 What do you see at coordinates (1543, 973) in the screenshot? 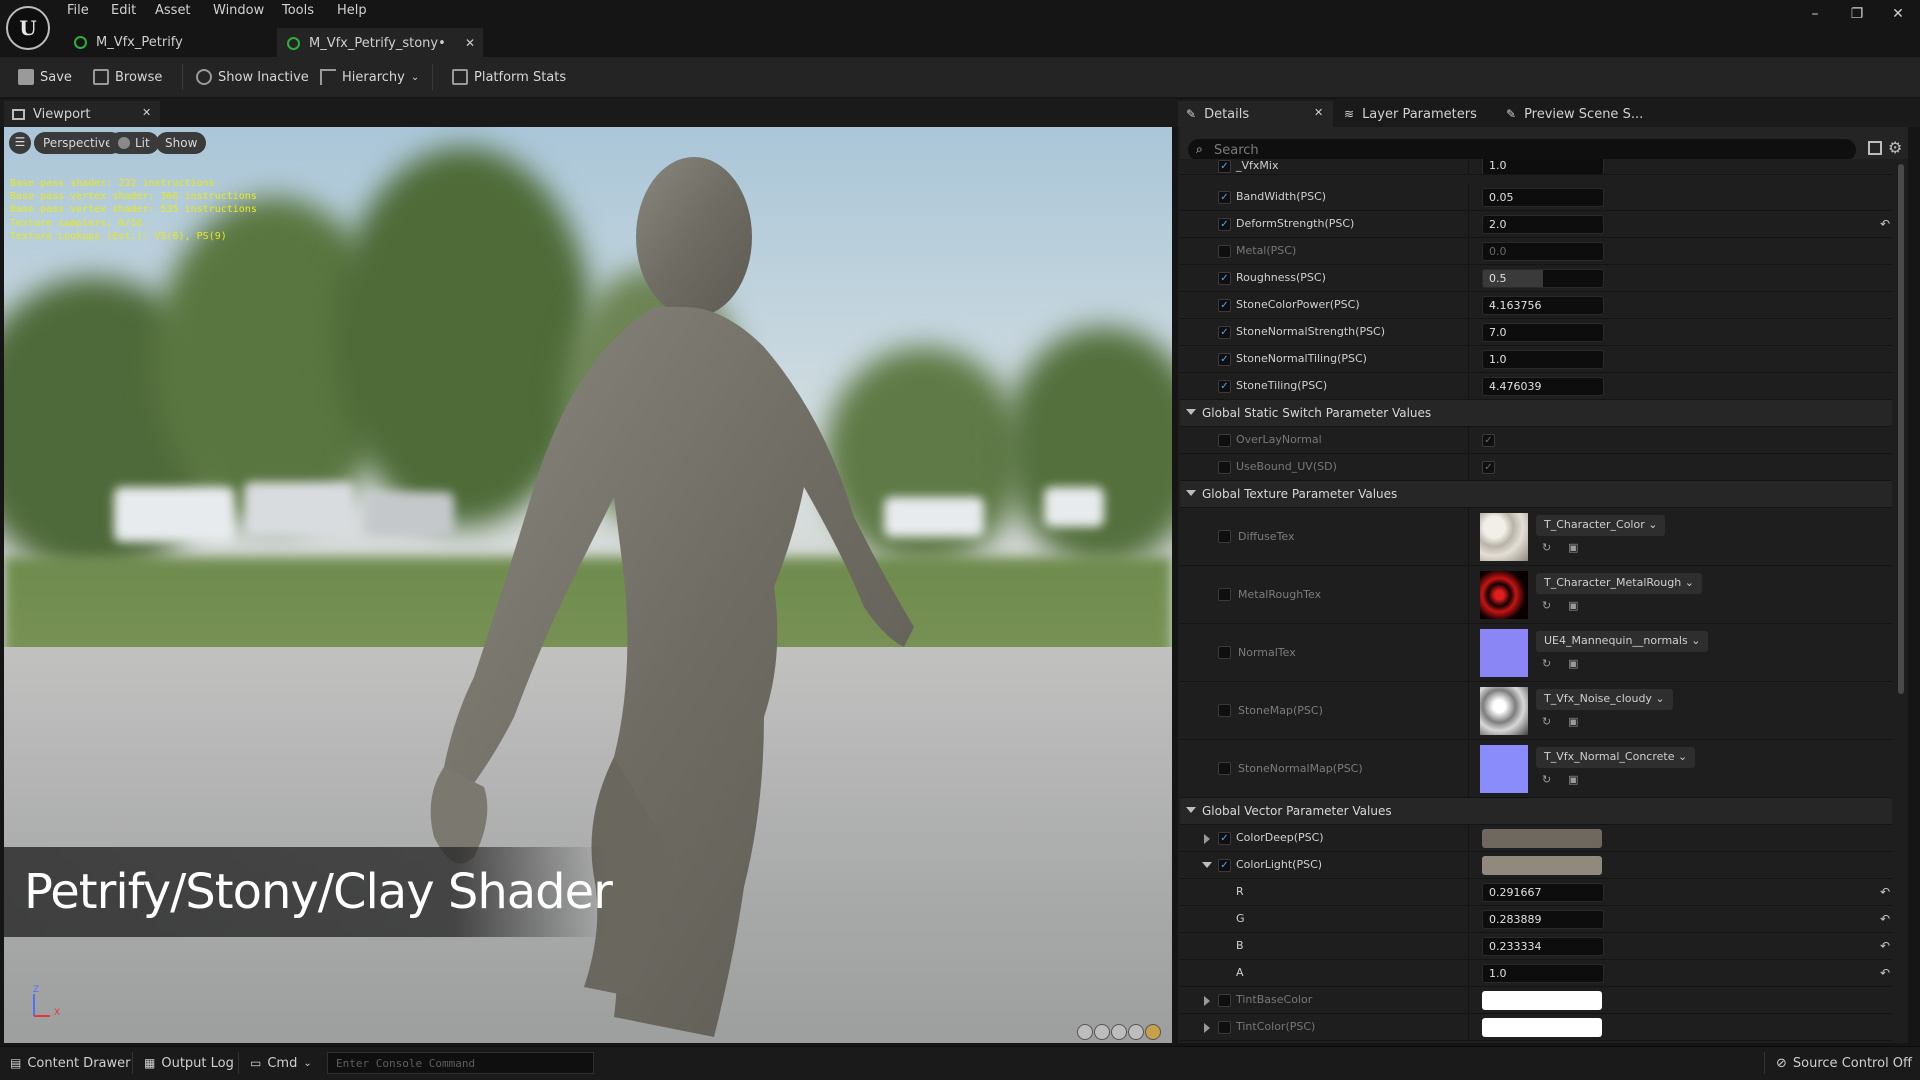
I see `channel-value-field: 1.0` at bounding box center [1543, 973].